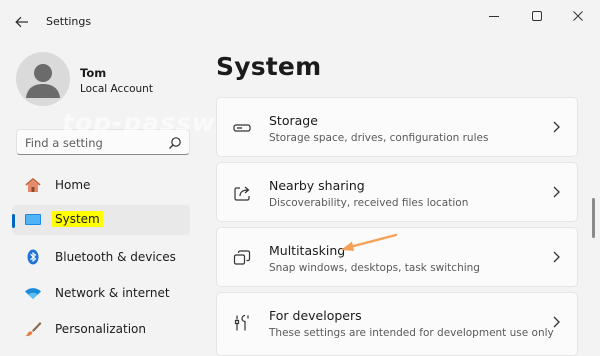 This screenshot has height=356, width=600. Describe the element at coordinates (64, 143) in the screenshot. I see `search-placeholder: Find a setting` at that location.